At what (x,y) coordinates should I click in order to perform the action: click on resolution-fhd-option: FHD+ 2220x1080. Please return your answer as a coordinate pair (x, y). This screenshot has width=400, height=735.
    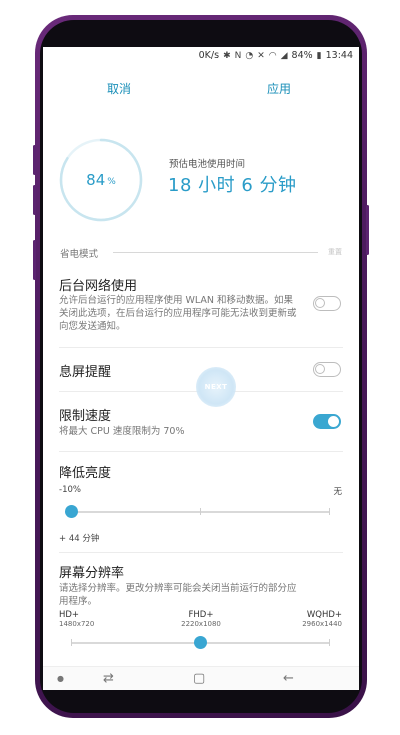
    Looking at the image, I should click on (201, 619).